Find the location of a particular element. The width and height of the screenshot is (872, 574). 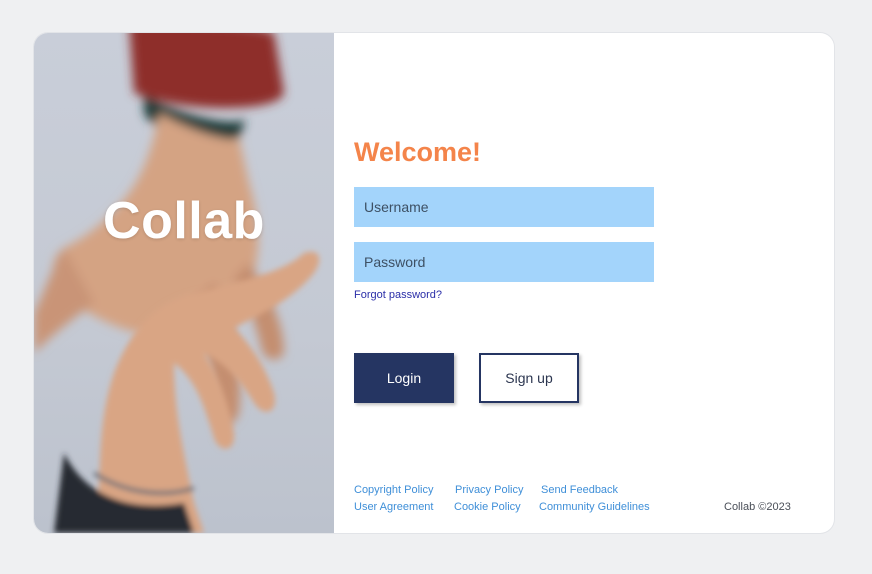

copyright-policy-link: Copyright Policy is located at coordinates (393, 490).